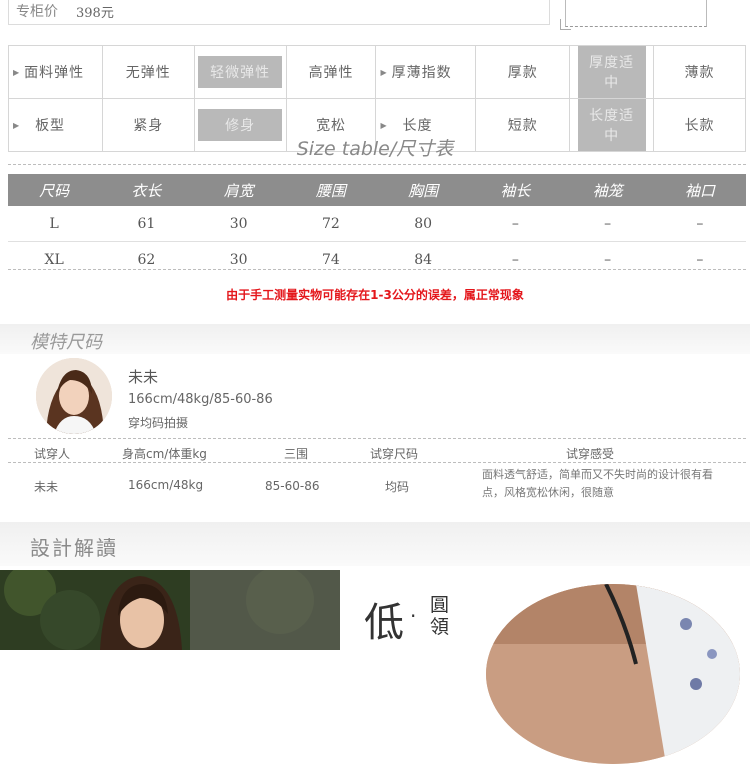 This screenshot has height=764, width=750. What do you see at coordinates (238, 190) in the screenshot?
I see `size-table-header: 肩宽` at bounding box center [238, 190].